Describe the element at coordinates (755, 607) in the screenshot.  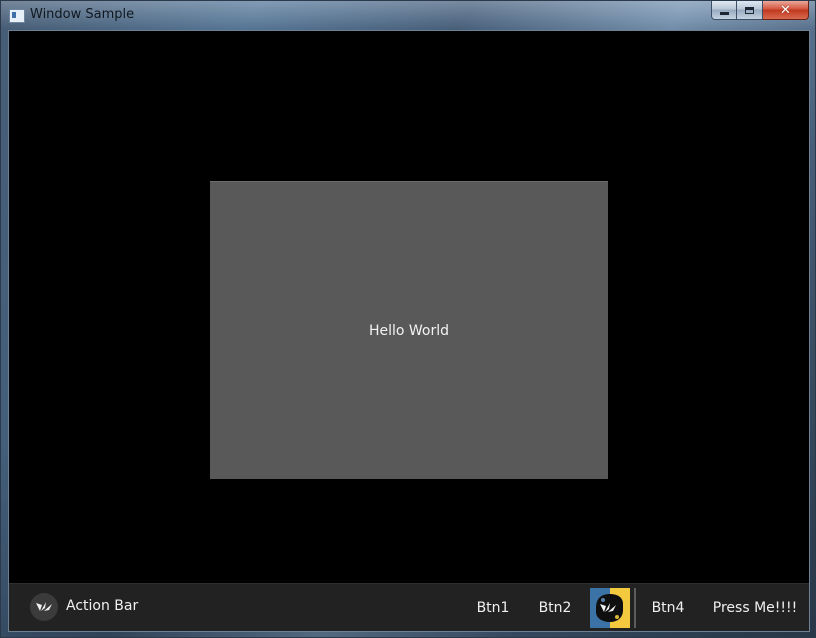
I see `press-me-button: Press Me!!!!` at that location.